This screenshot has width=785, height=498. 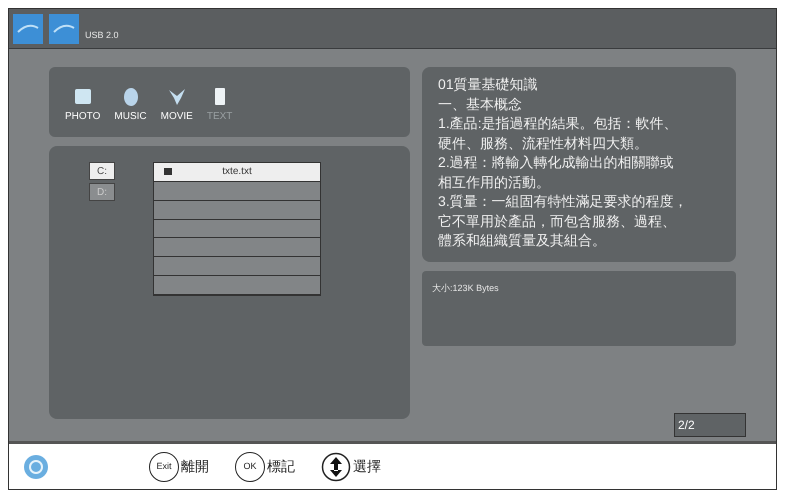 I want to click on text-line: 2.過程：將輸入轉化成輸出的相關聯或, so click(x=556, y=162).